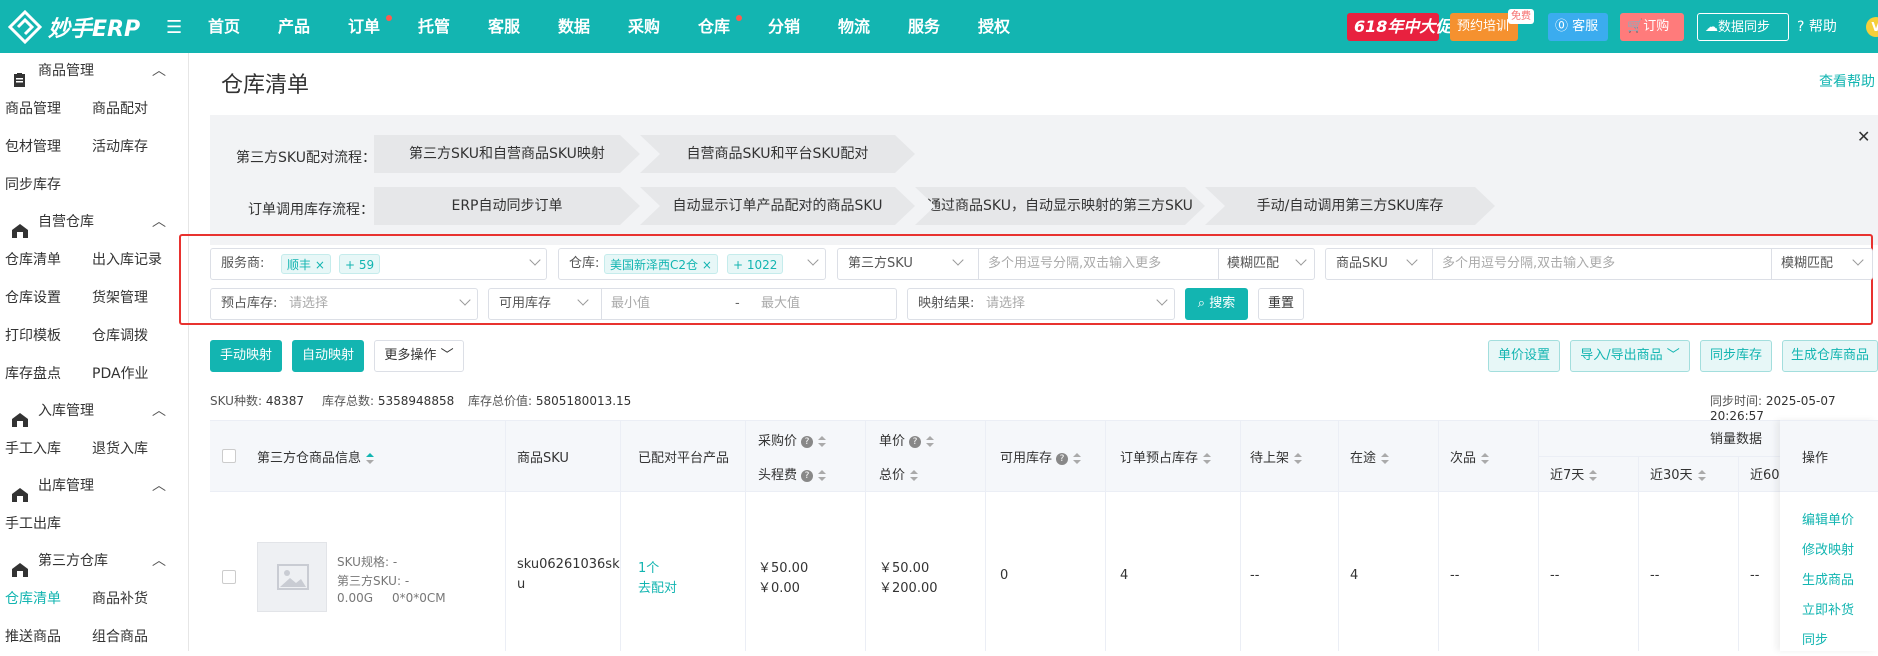 The image size is (1878, 656). What do you see at coordinates (419, 356) in the screenshot?
I see `more-ops-button: 更多操作 ﹀` at bounding box center [419, 356].